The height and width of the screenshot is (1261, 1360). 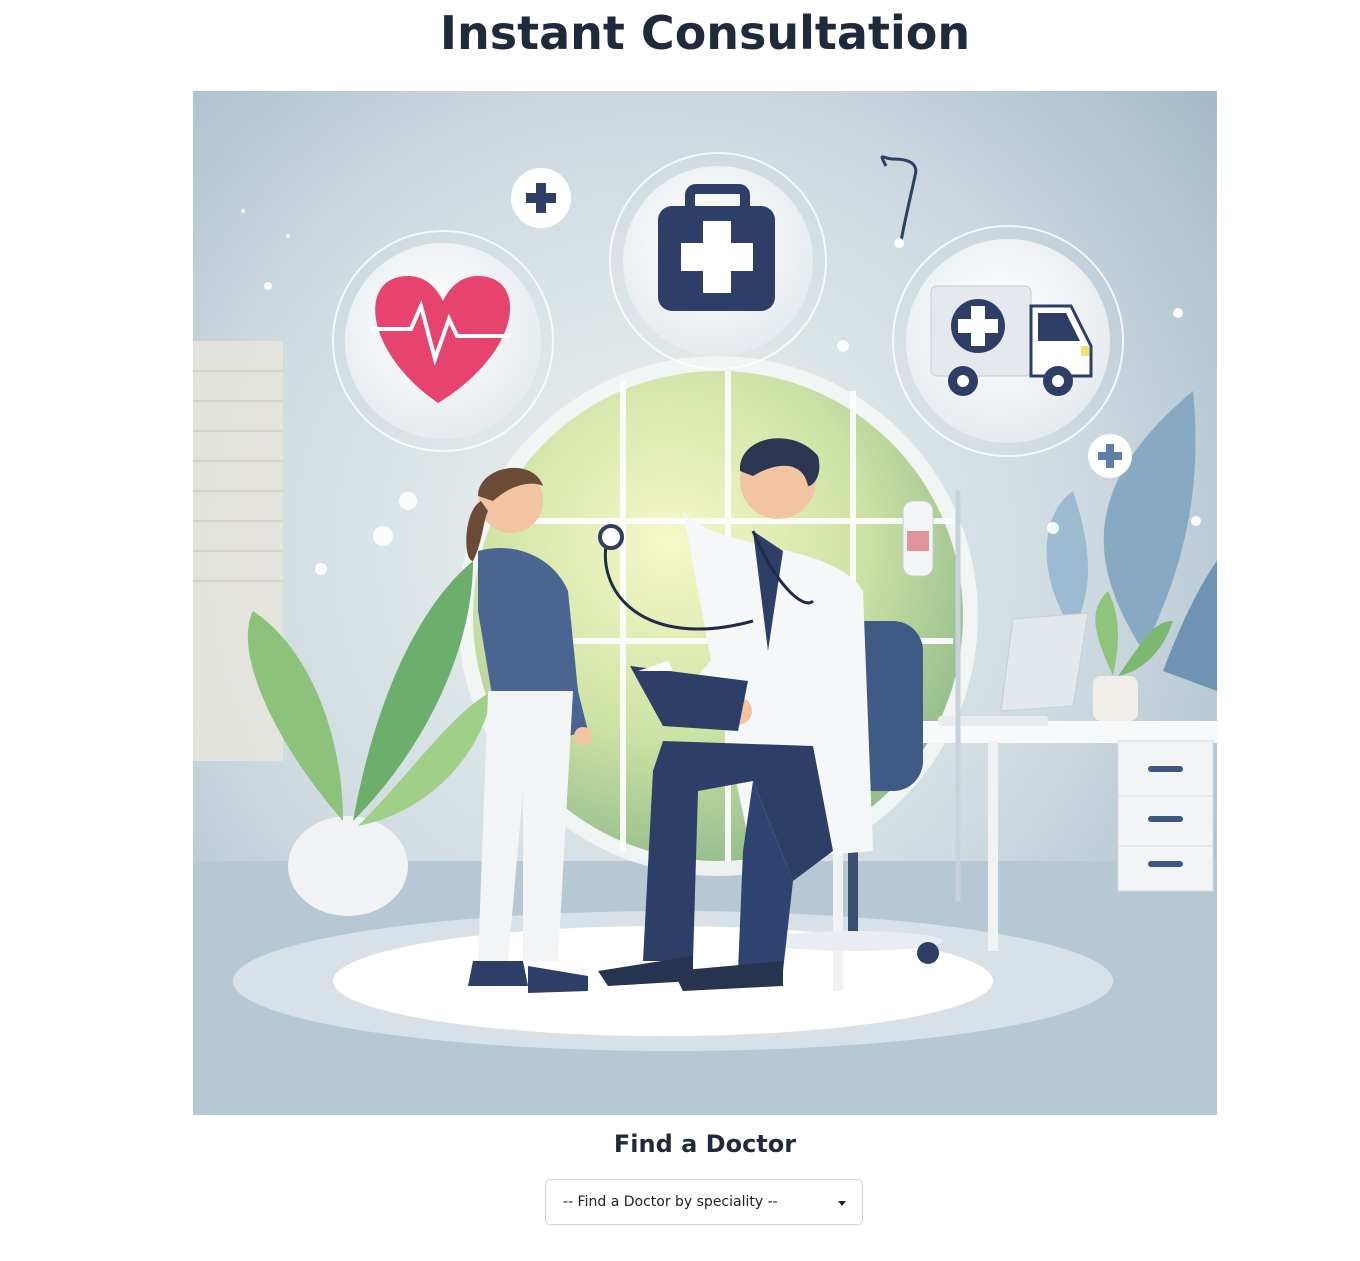 I want to click on find-doctor-heading: Find a Doctor, so click(x=705, y=1144).